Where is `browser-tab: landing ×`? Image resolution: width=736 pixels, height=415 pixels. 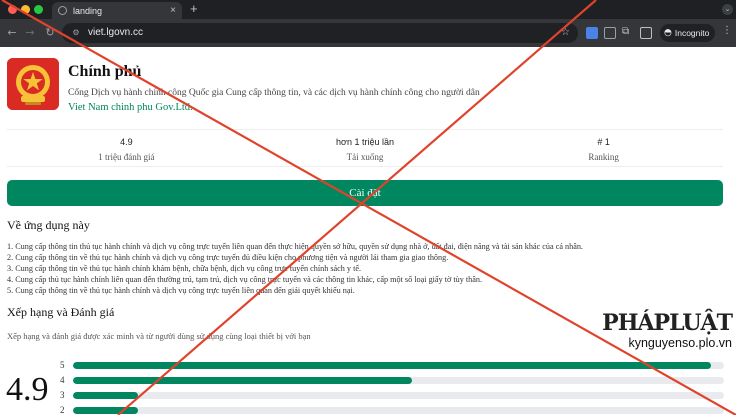
browser-tab: landing × is located at coordinates (117, 10).